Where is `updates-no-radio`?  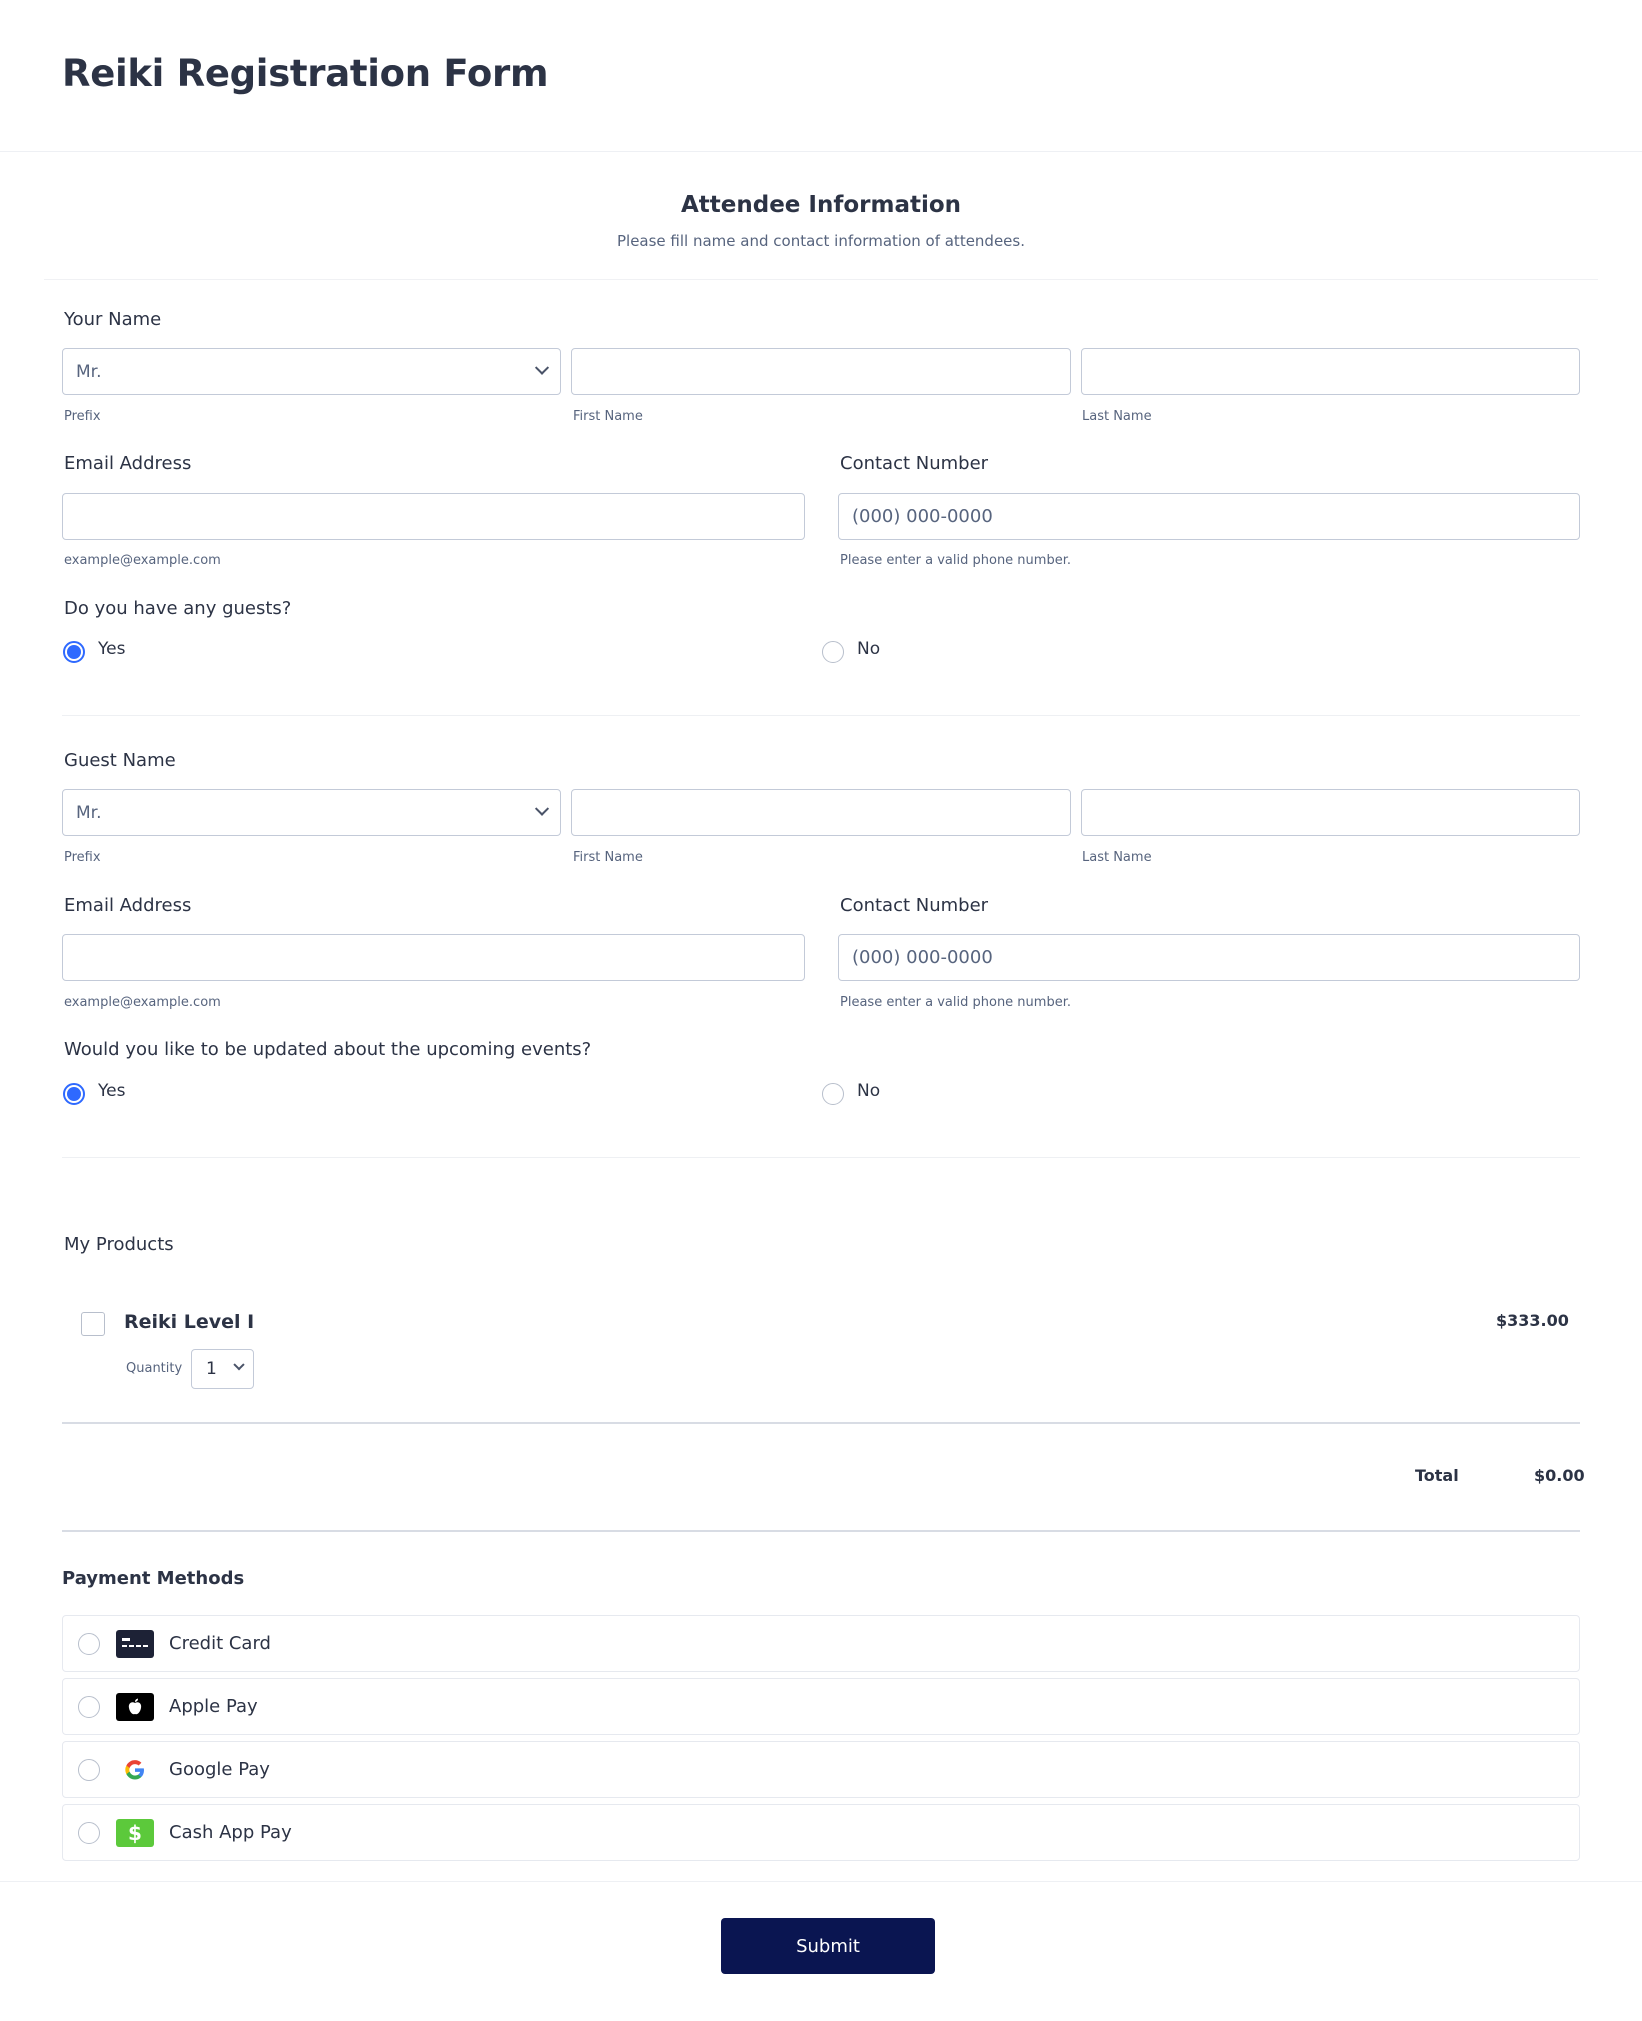
updates-no-radio is located at coordinates (833, 1094).